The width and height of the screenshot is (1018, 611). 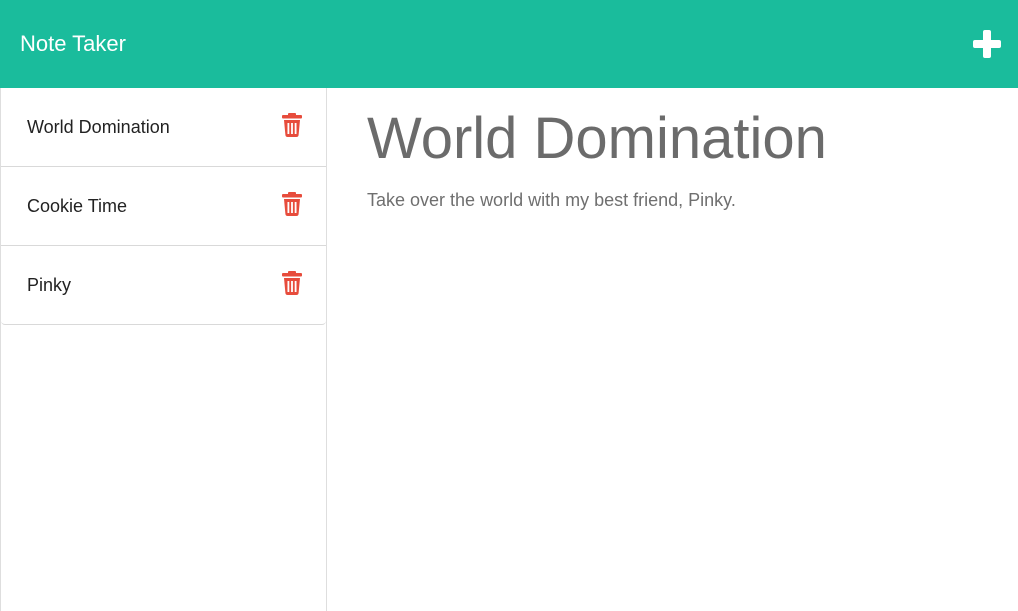 What do you see at coordinates (49, 285) in the screenshot?
I see `note-list-title: Pinky` at bounding box center [49, 285].